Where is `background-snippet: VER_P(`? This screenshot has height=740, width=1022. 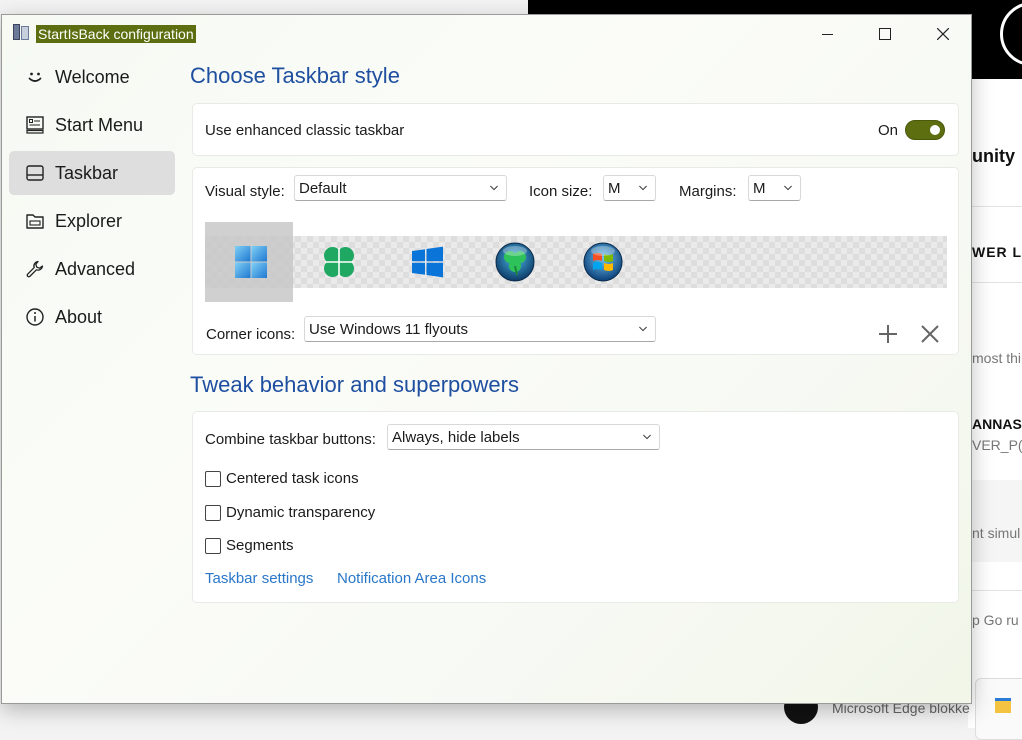 background-snippet: VER_P( is located at coordinates (997, 445).